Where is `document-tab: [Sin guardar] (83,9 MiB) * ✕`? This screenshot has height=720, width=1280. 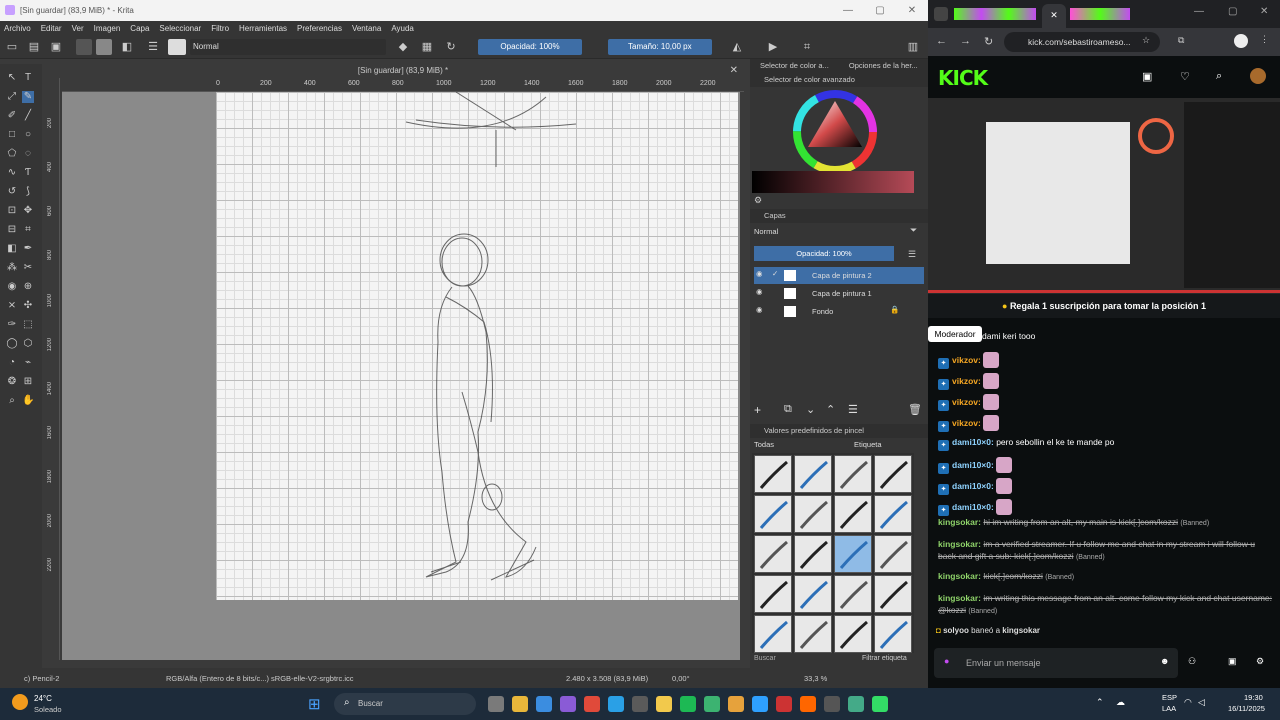 document-tab: [Sin guardar] (83,9 MiB) * ✕ is located at coordinates (403, 70).